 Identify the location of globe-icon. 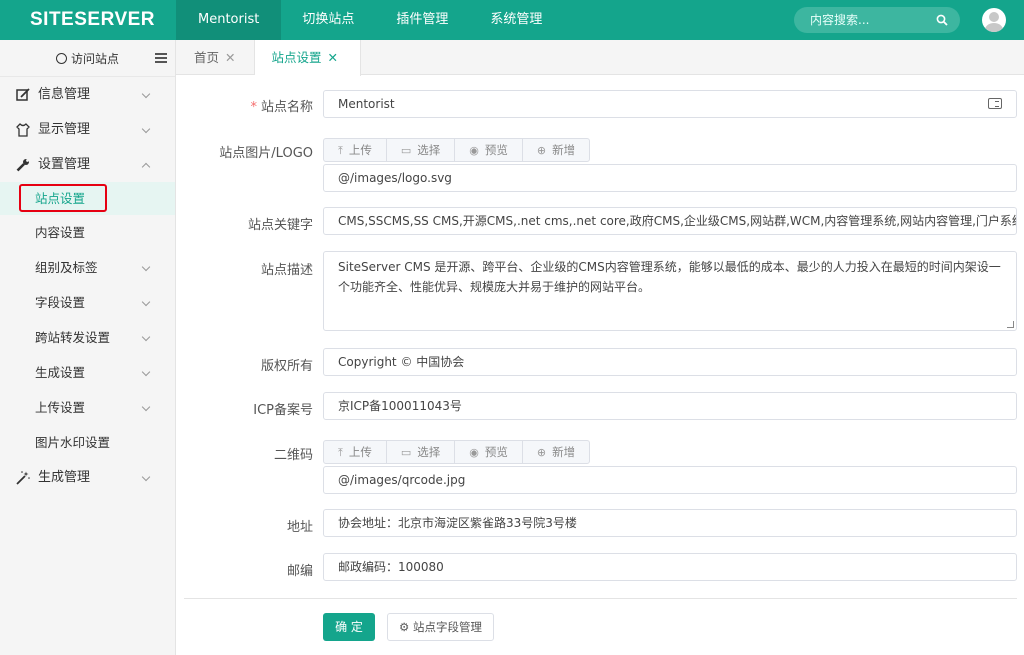
(61, 58).